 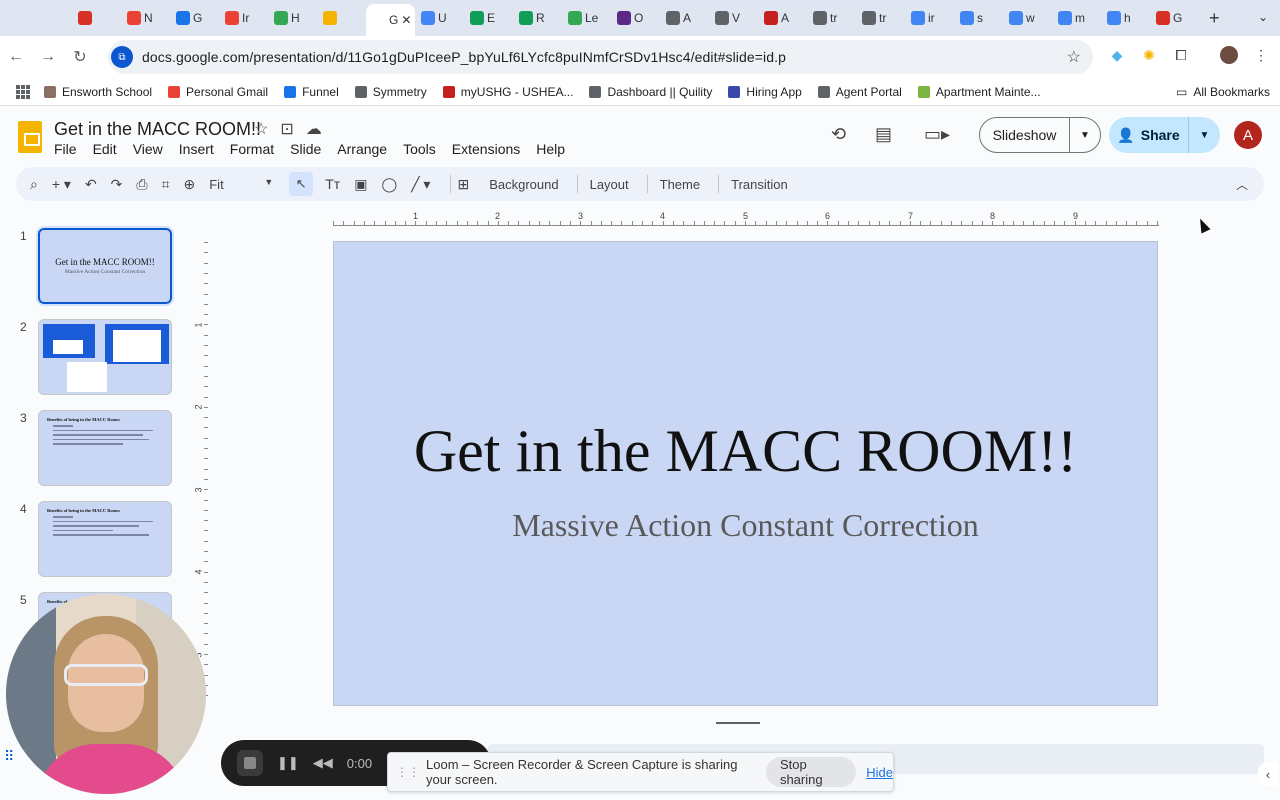 I want to click on insert-image-icon: ▣, so click(x=360, y=184).